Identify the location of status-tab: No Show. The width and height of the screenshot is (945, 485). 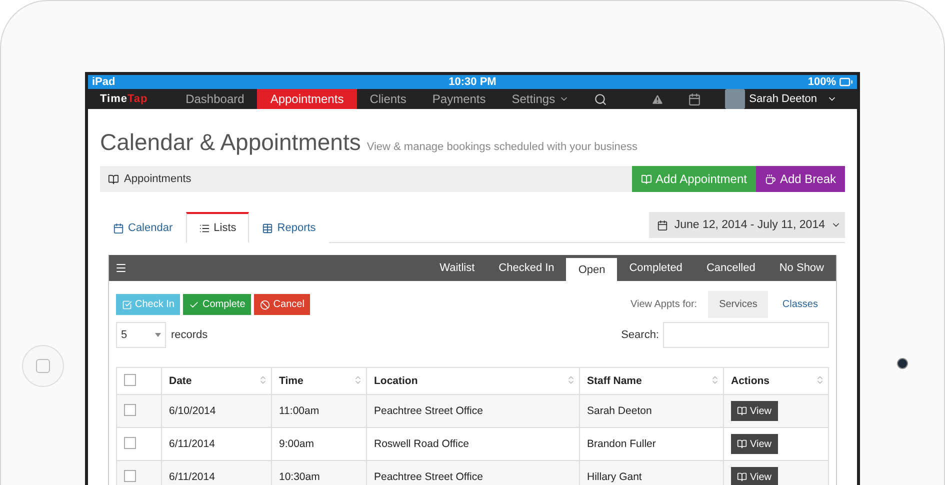
(801, 268).